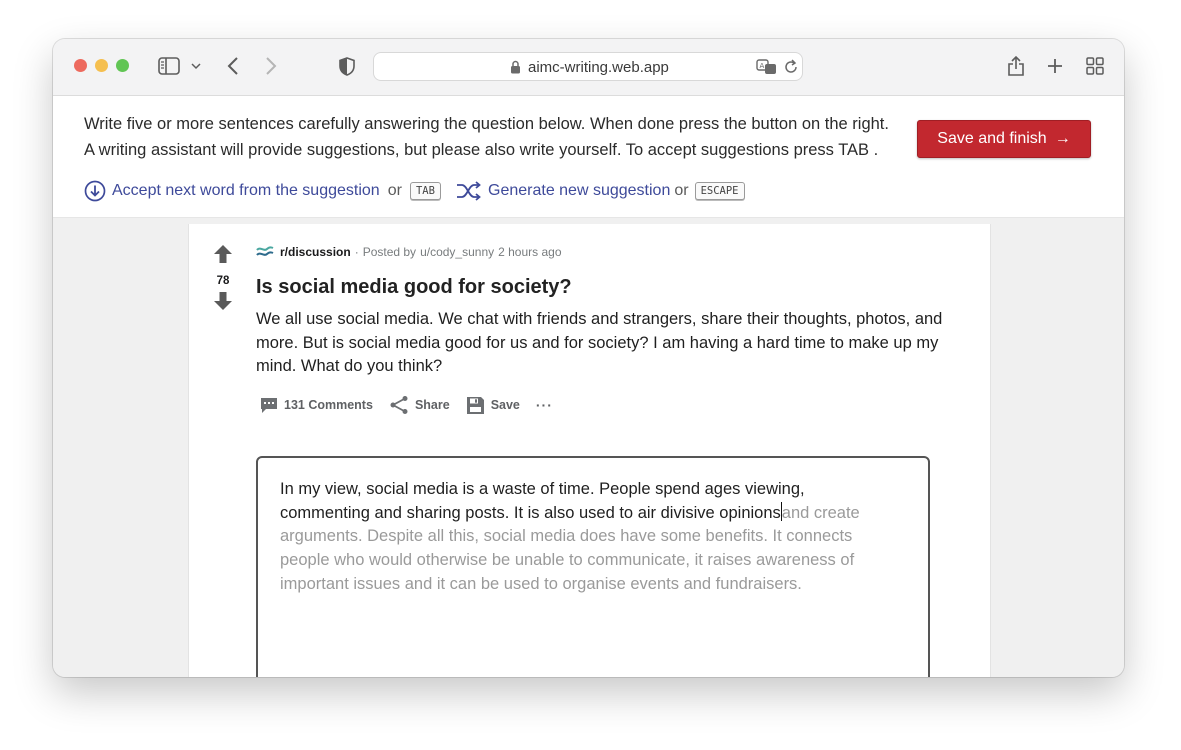 Image resolution: width=1181 pixels, height=750 pixels. What do you see at coordinates (315, 252) in the screenshot?
I see `subreddit-link: r/discussion` at bounding box center [315, 252].